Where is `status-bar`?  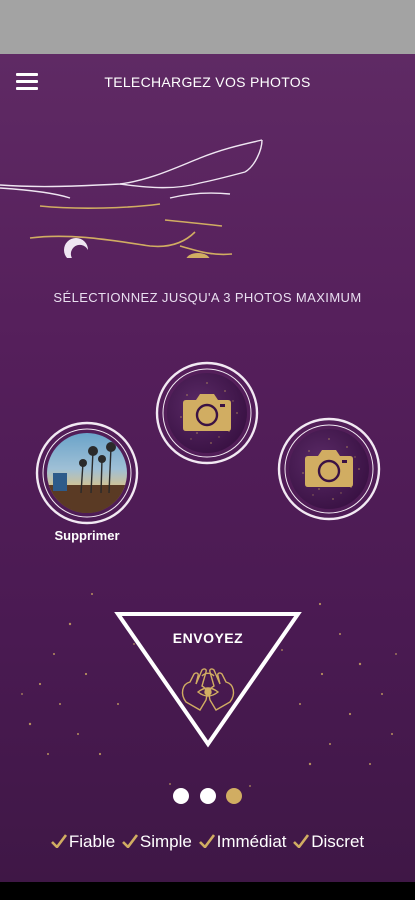 status-bar is located at coordinates (207, 27).